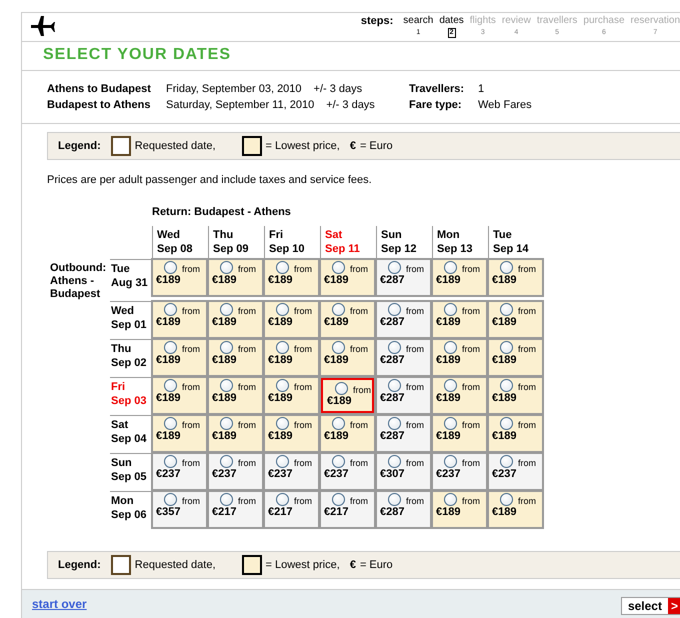 This screenshot has width=680, height=618. What do you see at coordinates (59, 603) in the screenshot?
I see `start-over-link: start over` at bounding box center [59, 603].